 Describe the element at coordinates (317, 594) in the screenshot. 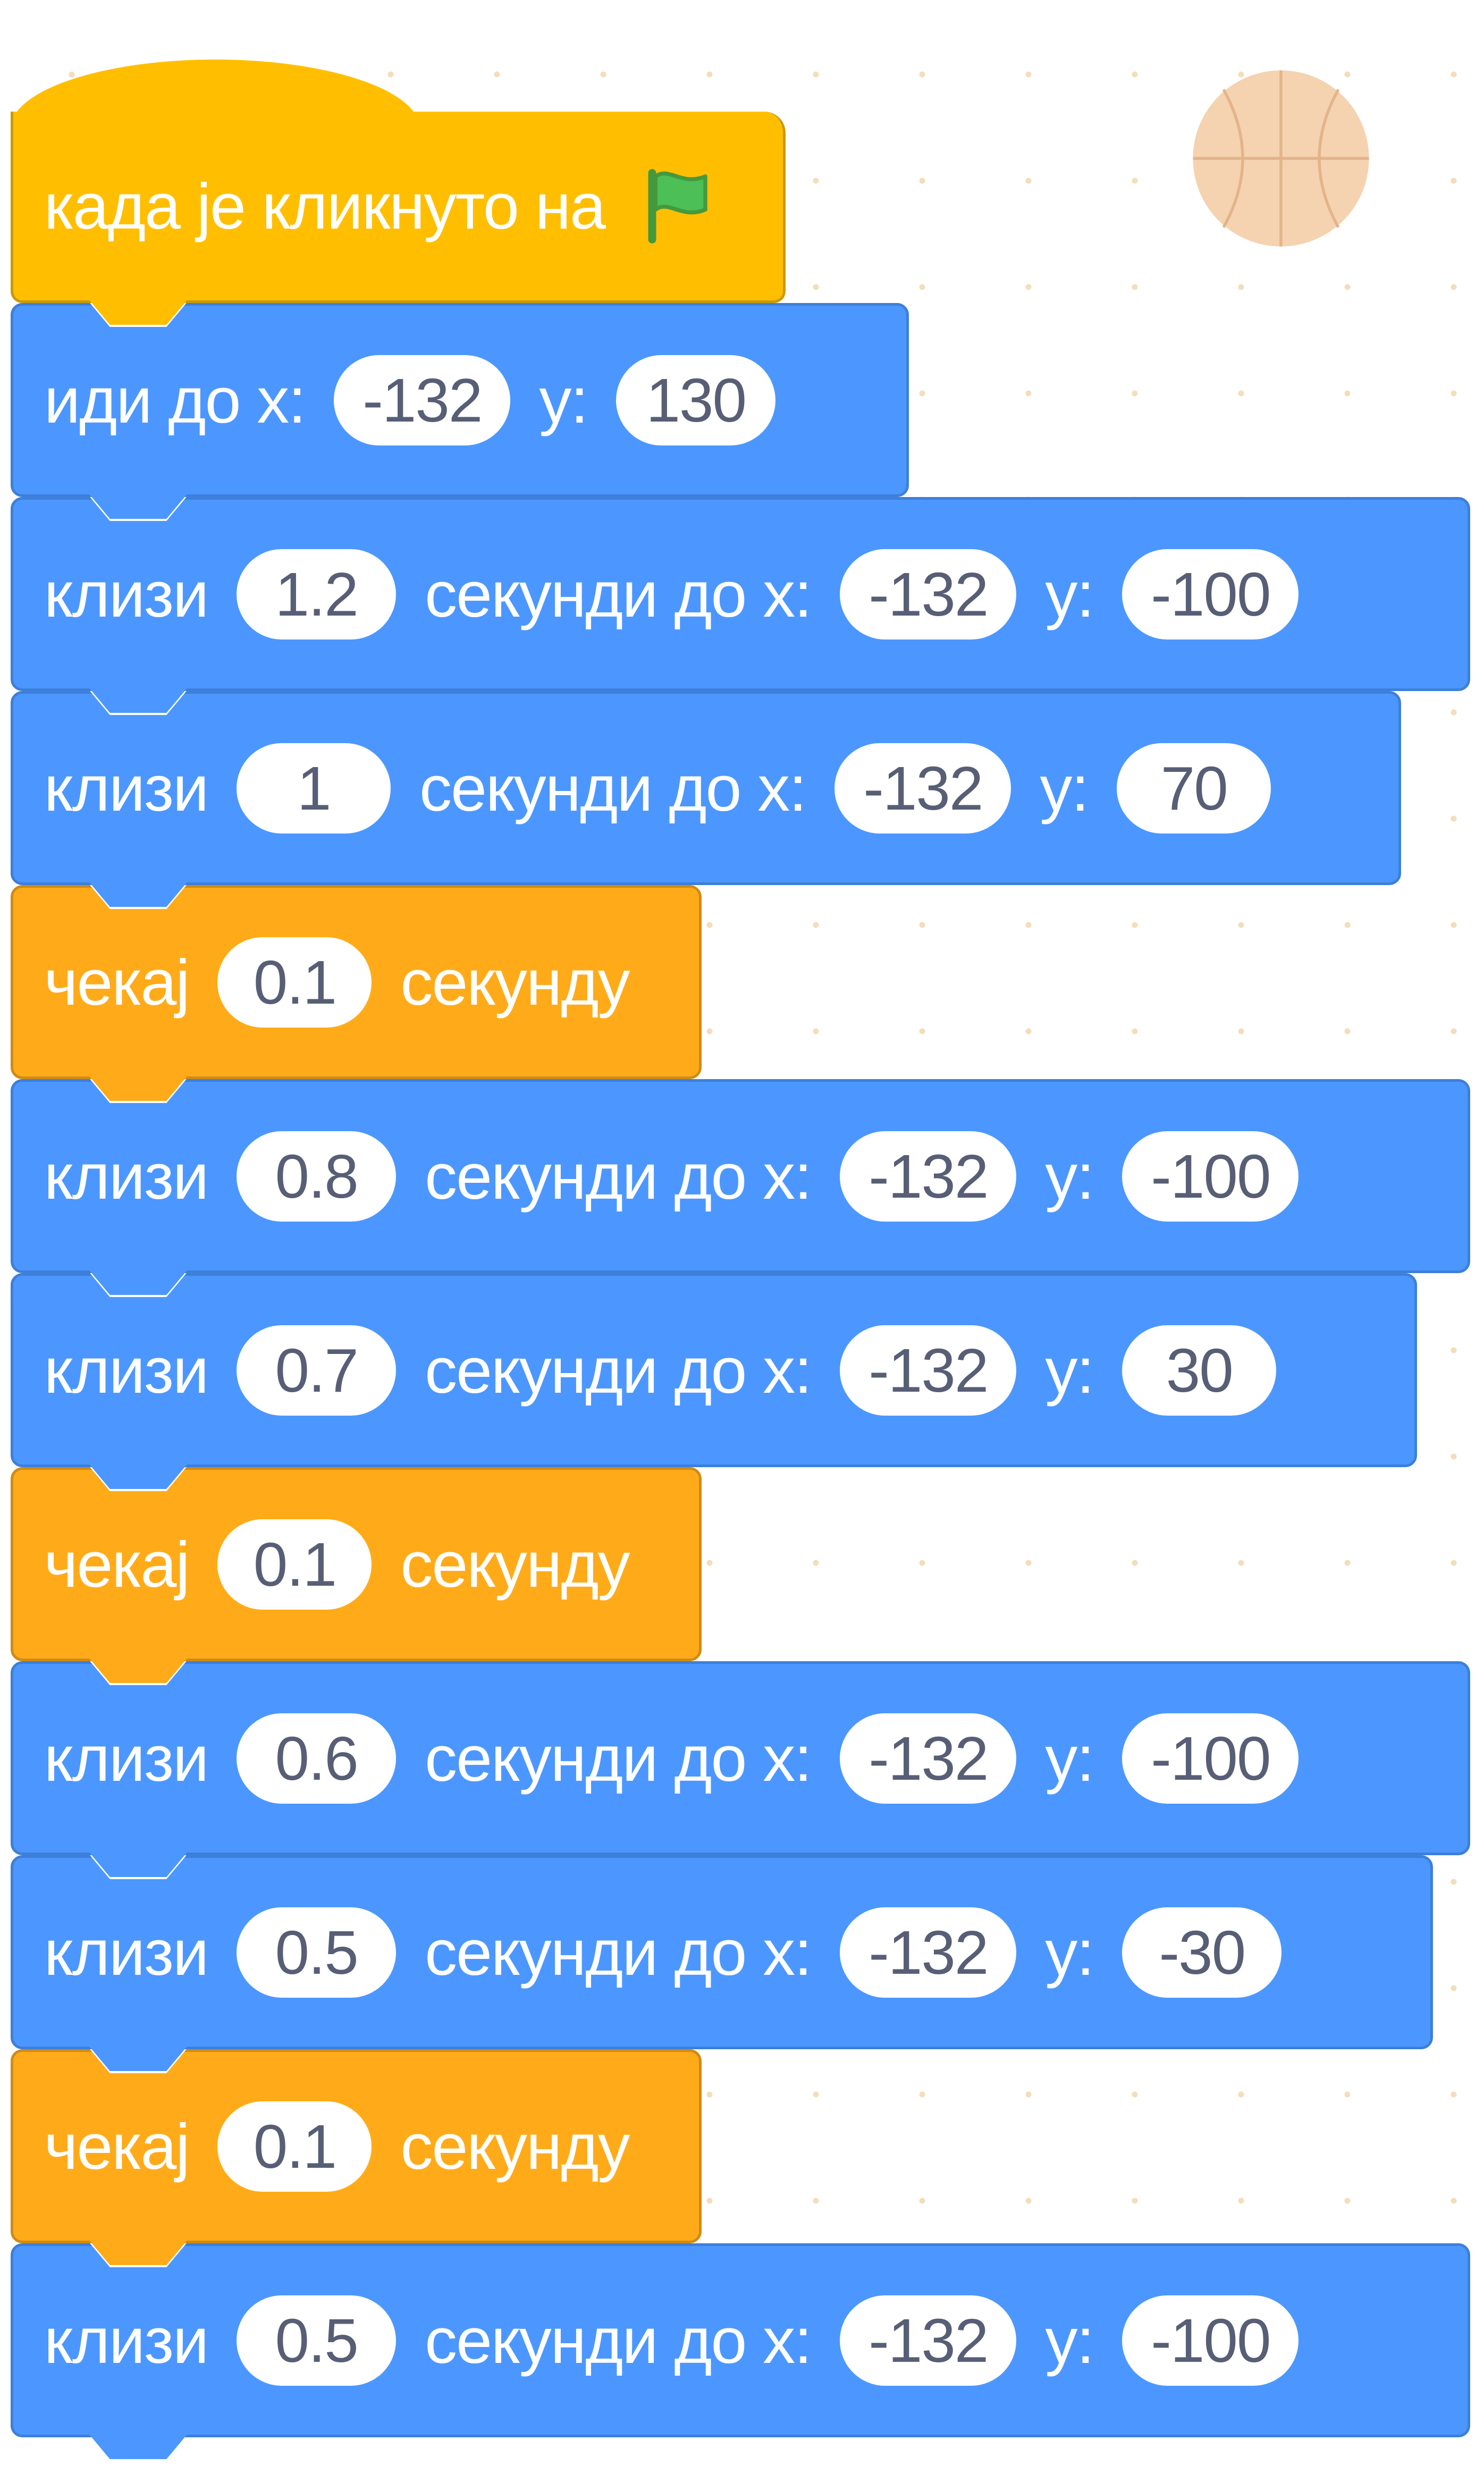

I see `seconds-input: 1.2` at that location.